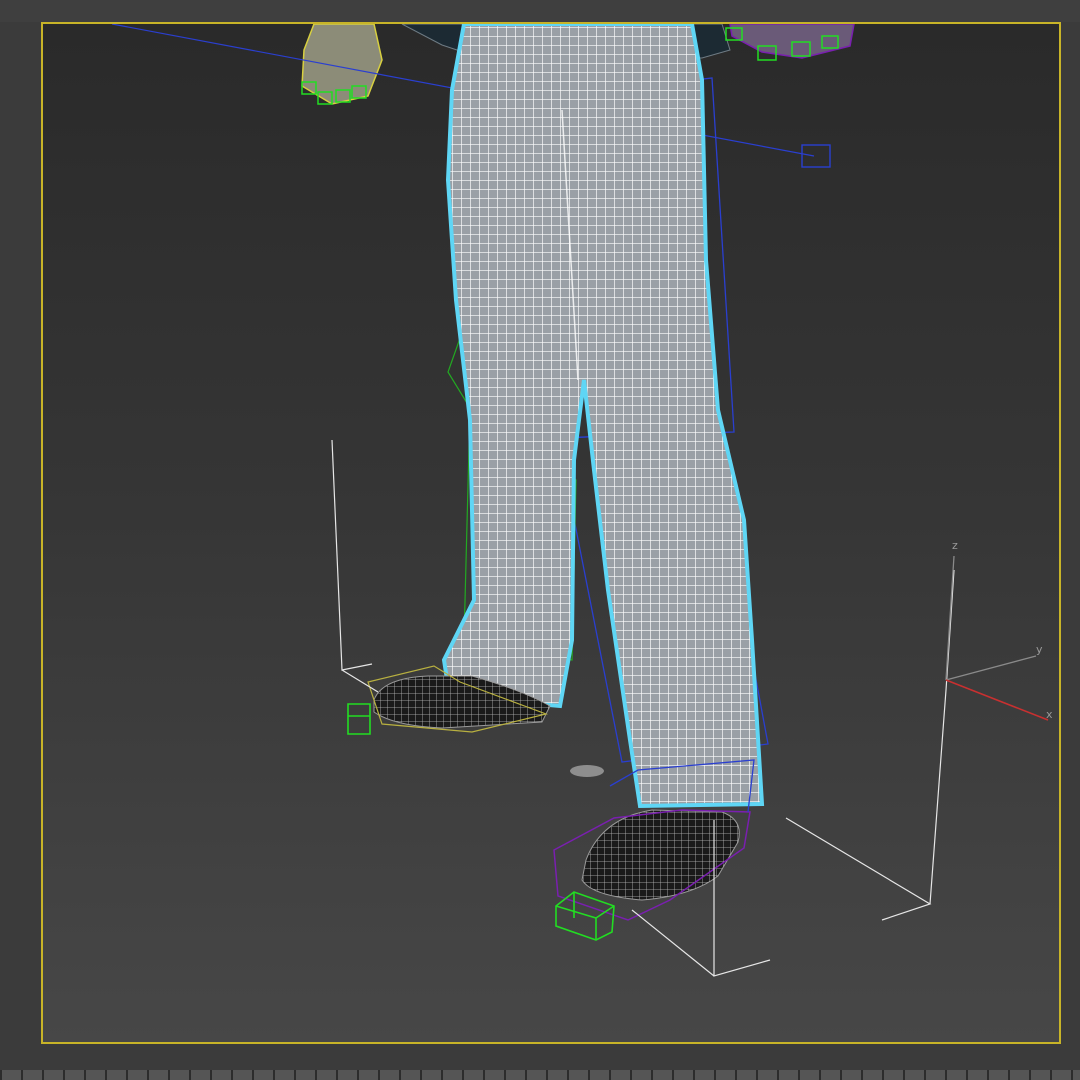  Describe the element at coordinates (540, 1075) in the screenshot. I see `timeline-ruler-ticks` at that location.